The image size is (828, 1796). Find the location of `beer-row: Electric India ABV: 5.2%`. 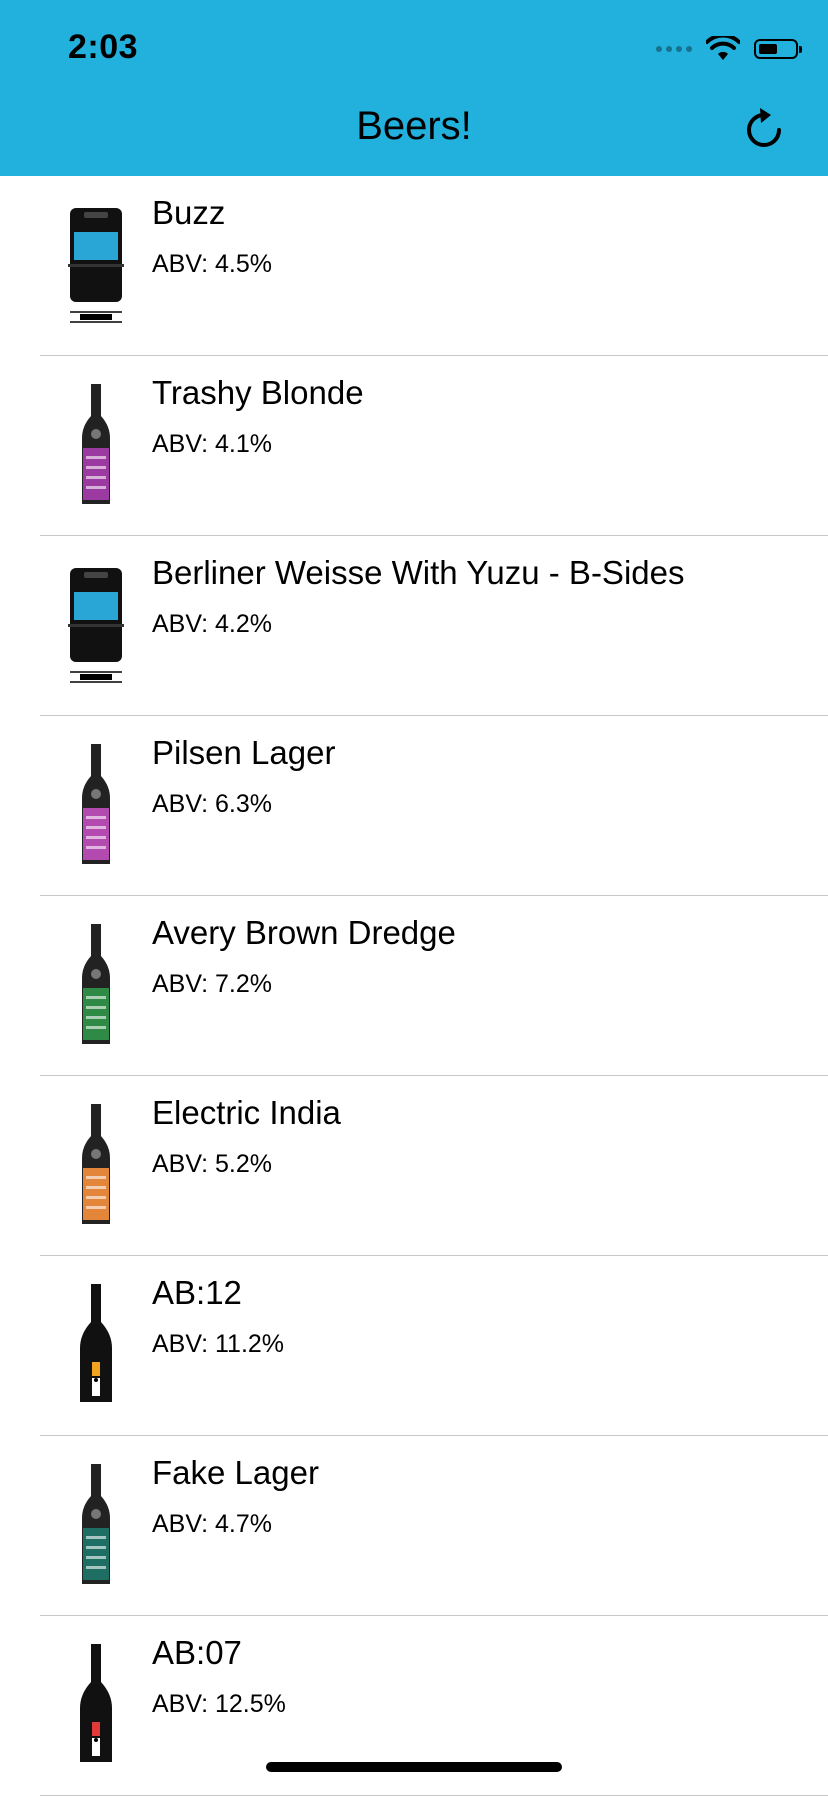

beer-row: Electric India ABV: 5.2% is located at coordinates (414, 1166).